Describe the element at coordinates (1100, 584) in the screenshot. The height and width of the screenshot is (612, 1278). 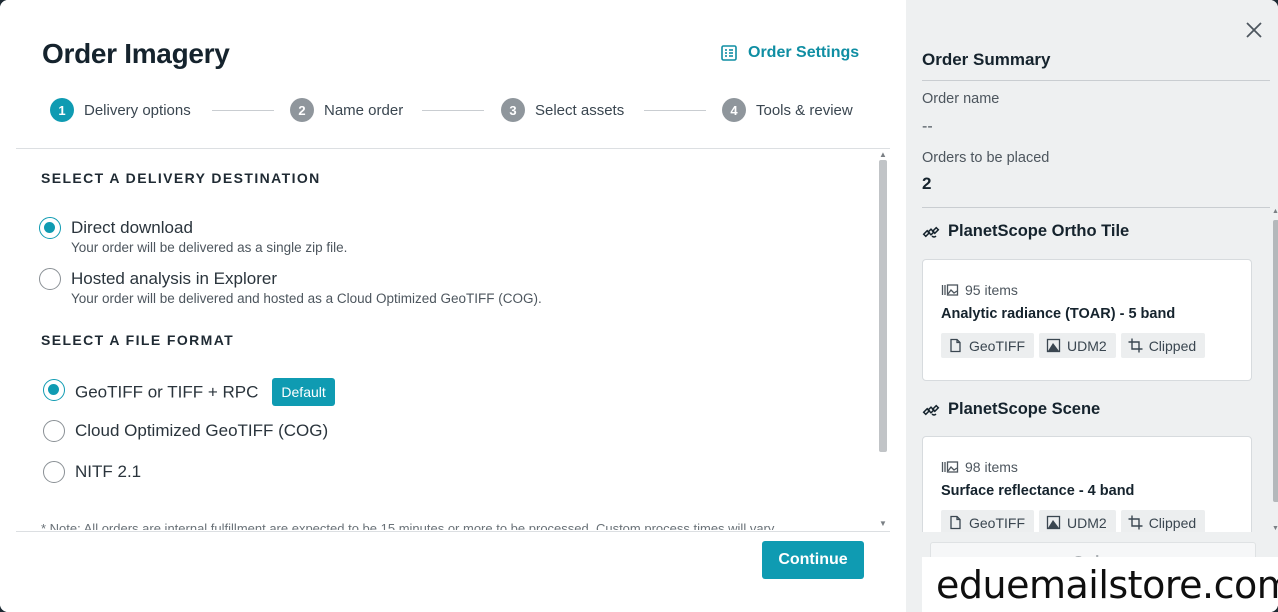
I see `watermark-text: eduemailstore.com` at that location.